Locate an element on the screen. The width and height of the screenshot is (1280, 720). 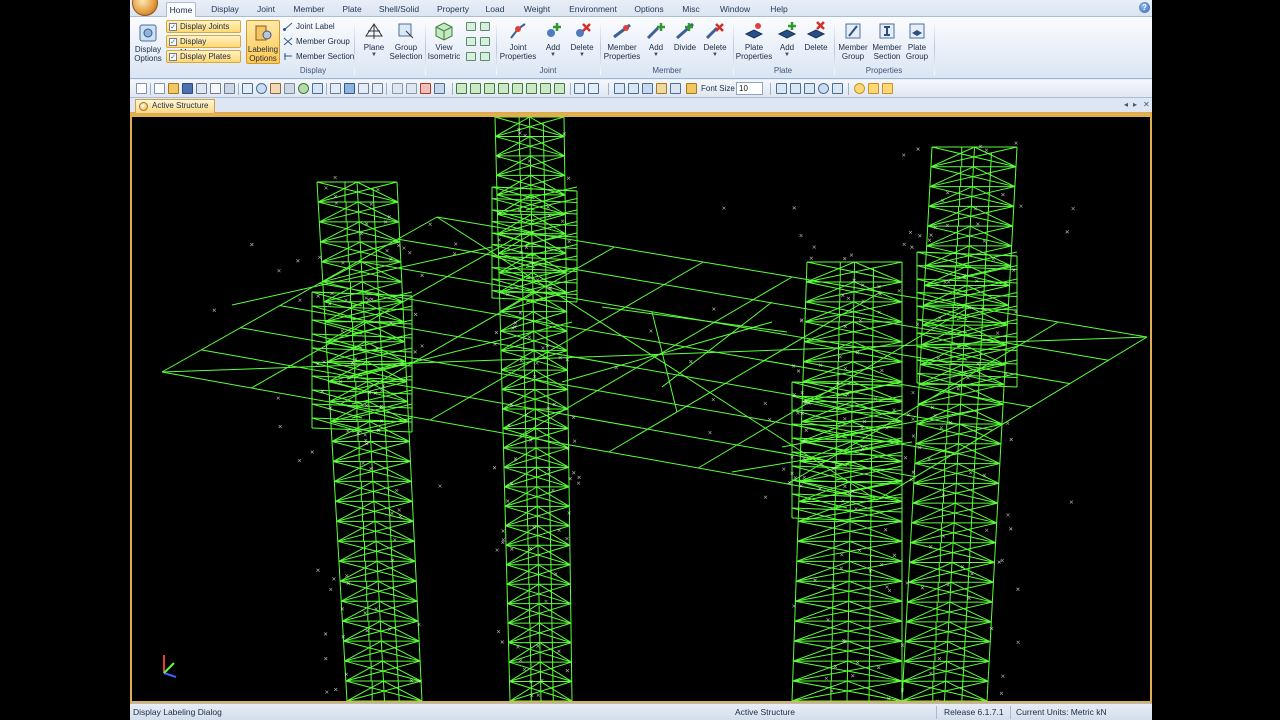
filter-icon is located at coordinates (675, 88).